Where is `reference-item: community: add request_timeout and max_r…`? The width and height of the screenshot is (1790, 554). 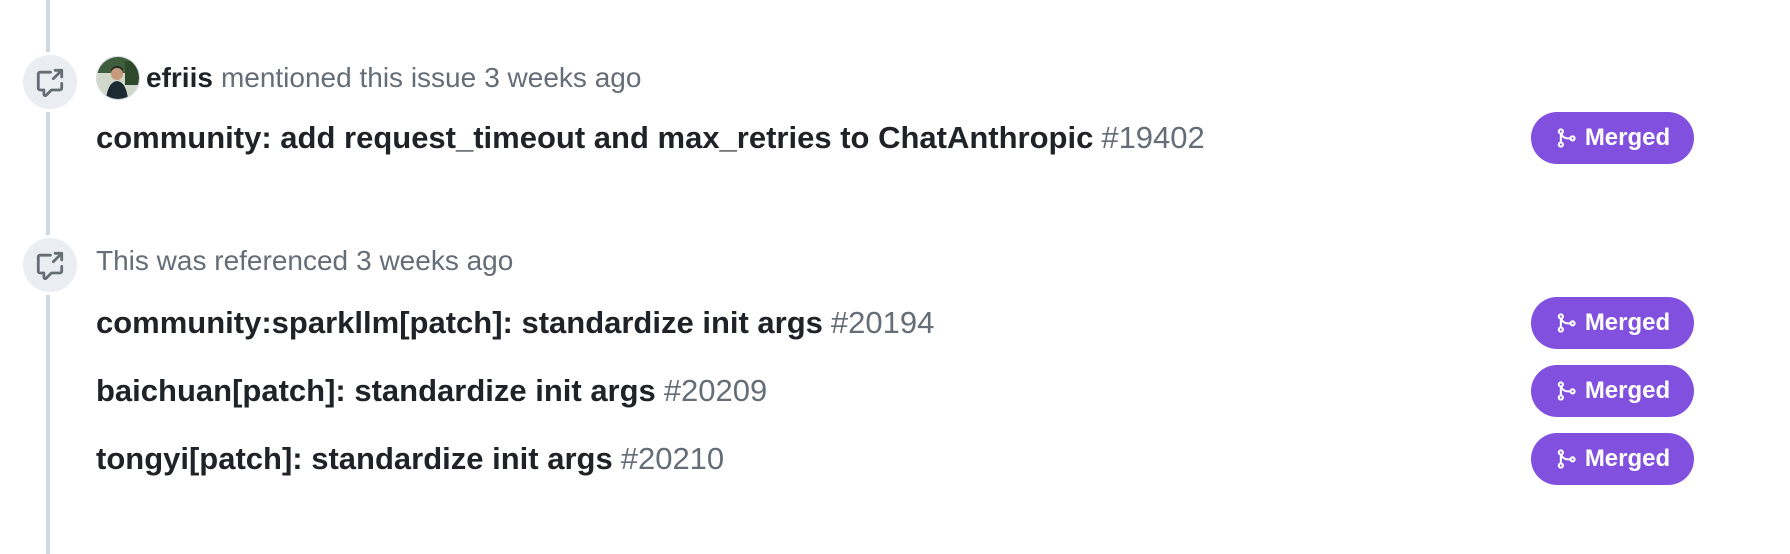
reference-item: community: add request_timeout and max_r… is located at coordinates (895, 138).